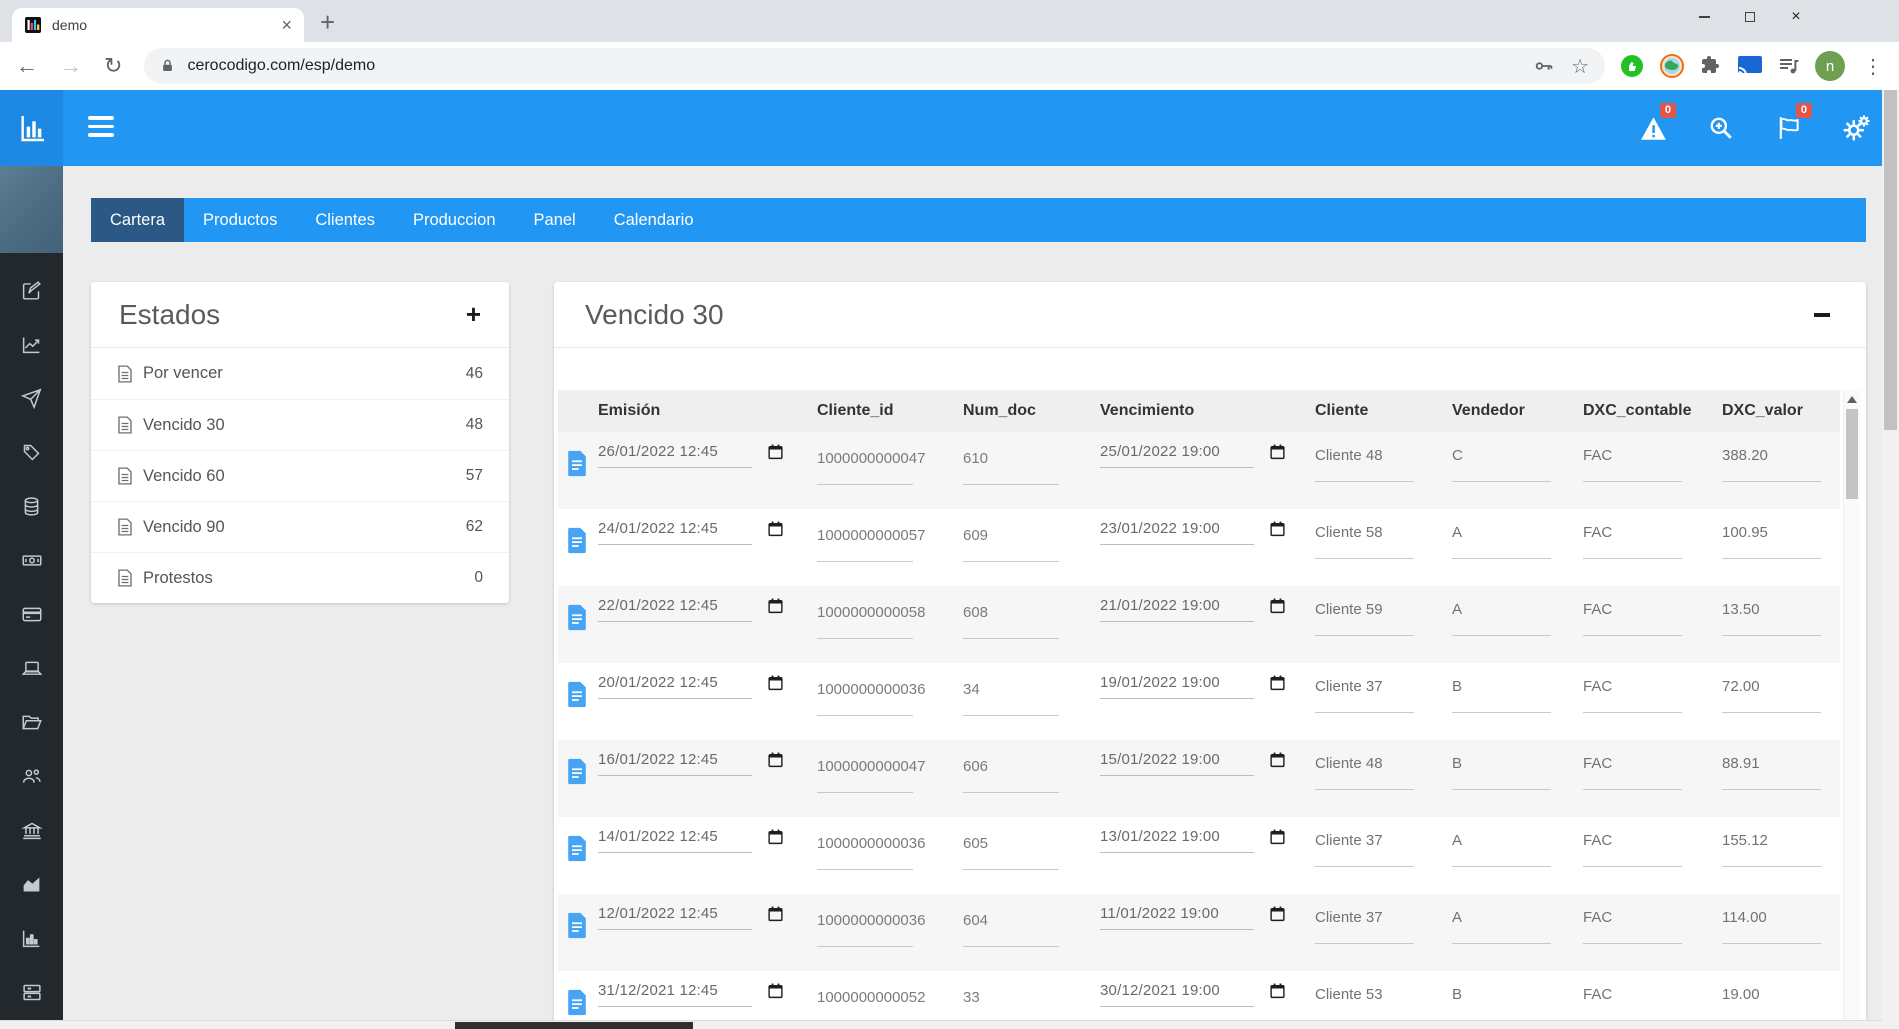 This screenshot has height=1029, width=1899. Describe the element at coordinates (31, 290) in the screenshot. I see `sidebar-edit-icon` at that location.